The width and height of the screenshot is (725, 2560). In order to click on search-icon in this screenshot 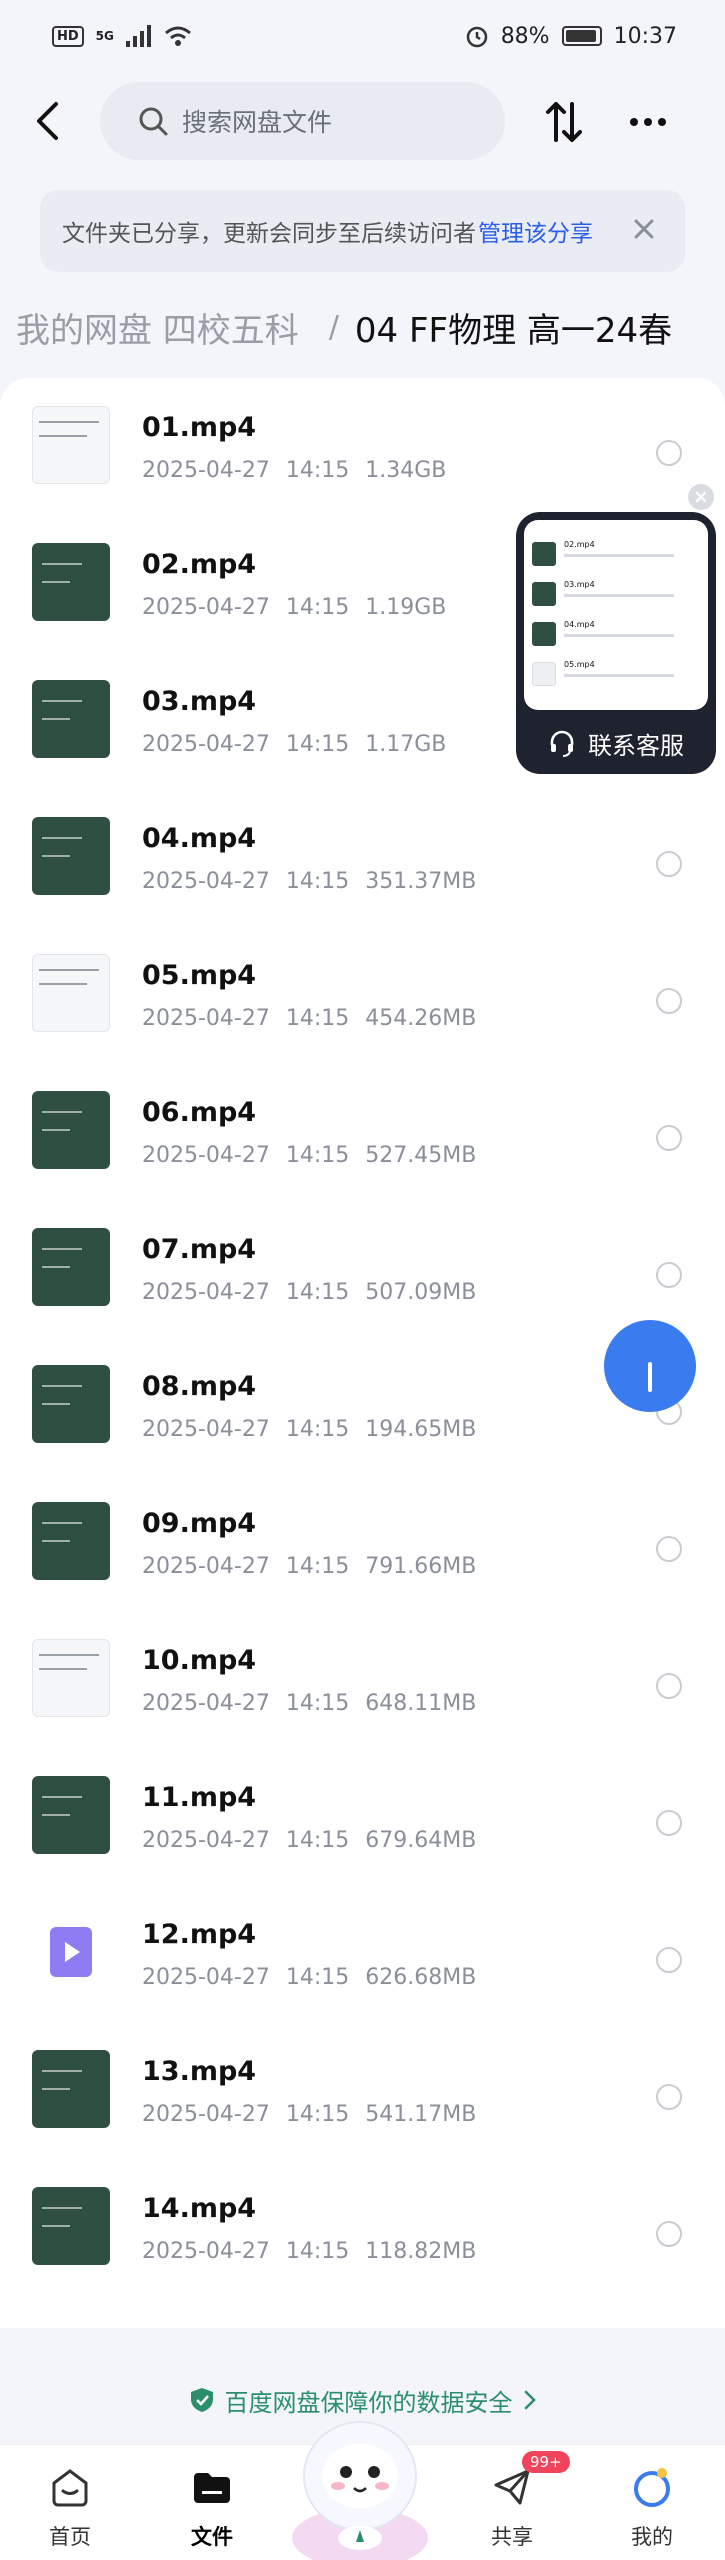, I will do `click(153, 121)`.